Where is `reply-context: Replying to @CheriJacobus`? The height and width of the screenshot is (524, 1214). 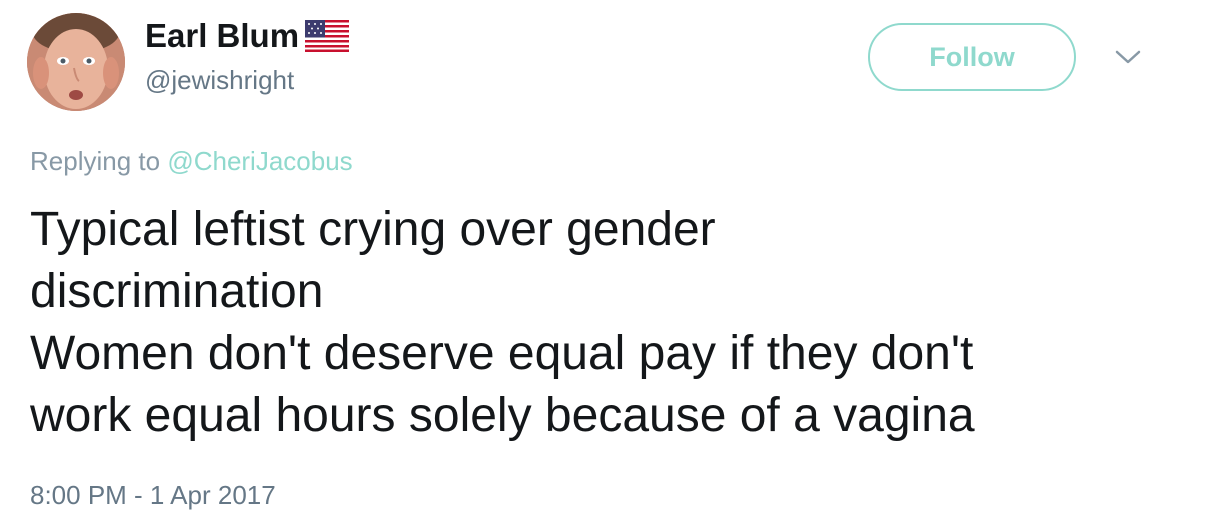
reply-context: Replying to @CheriJacobus is located at coordinates (191, 161).